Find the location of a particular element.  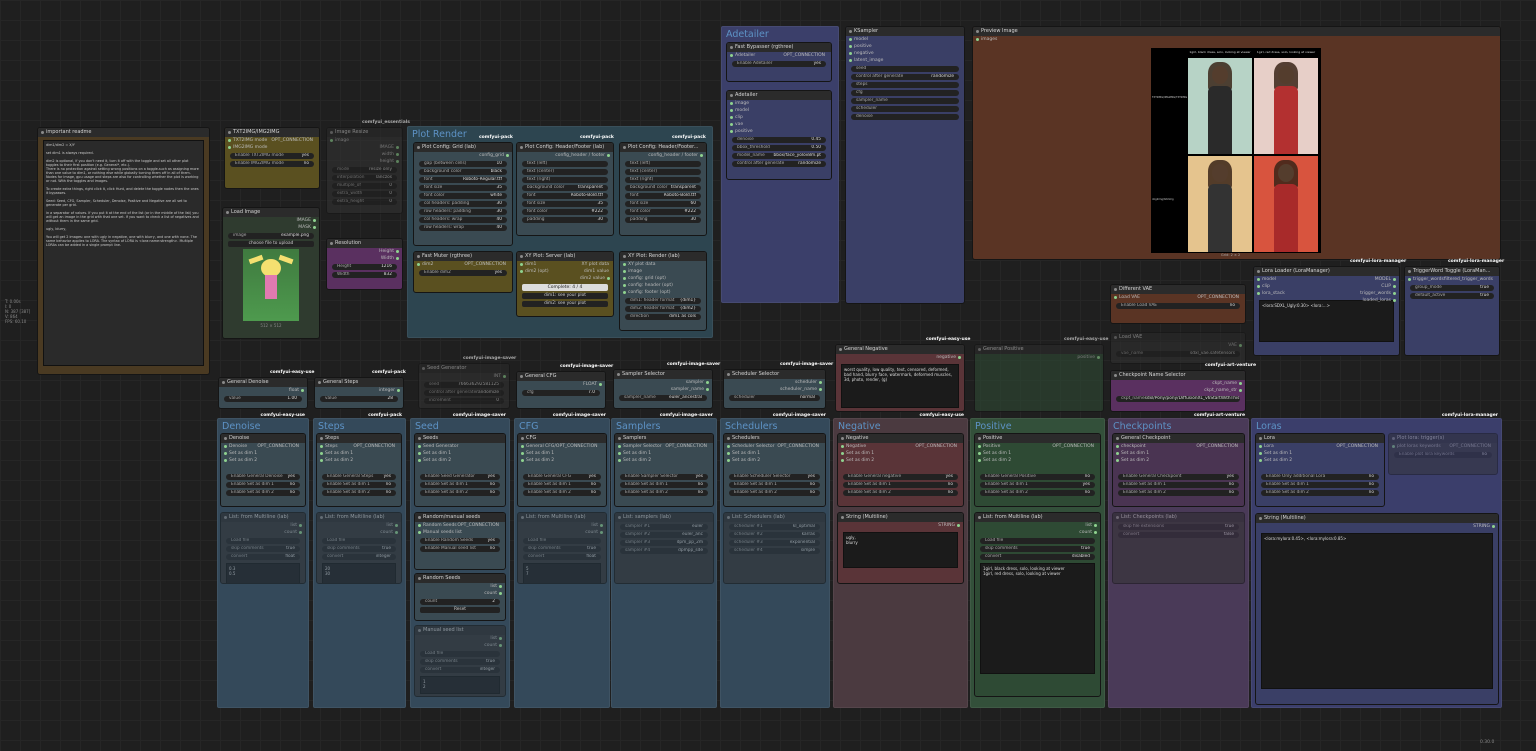

widget: convert float is located at coordinates (562, 557).